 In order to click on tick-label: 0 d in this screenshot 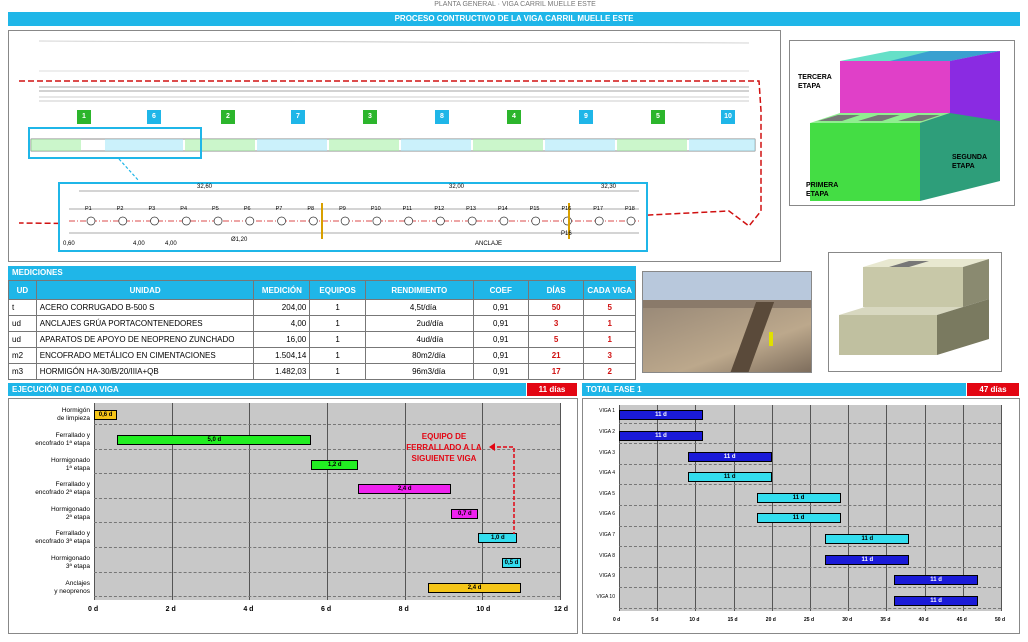, I will do `click(617, 620)`.